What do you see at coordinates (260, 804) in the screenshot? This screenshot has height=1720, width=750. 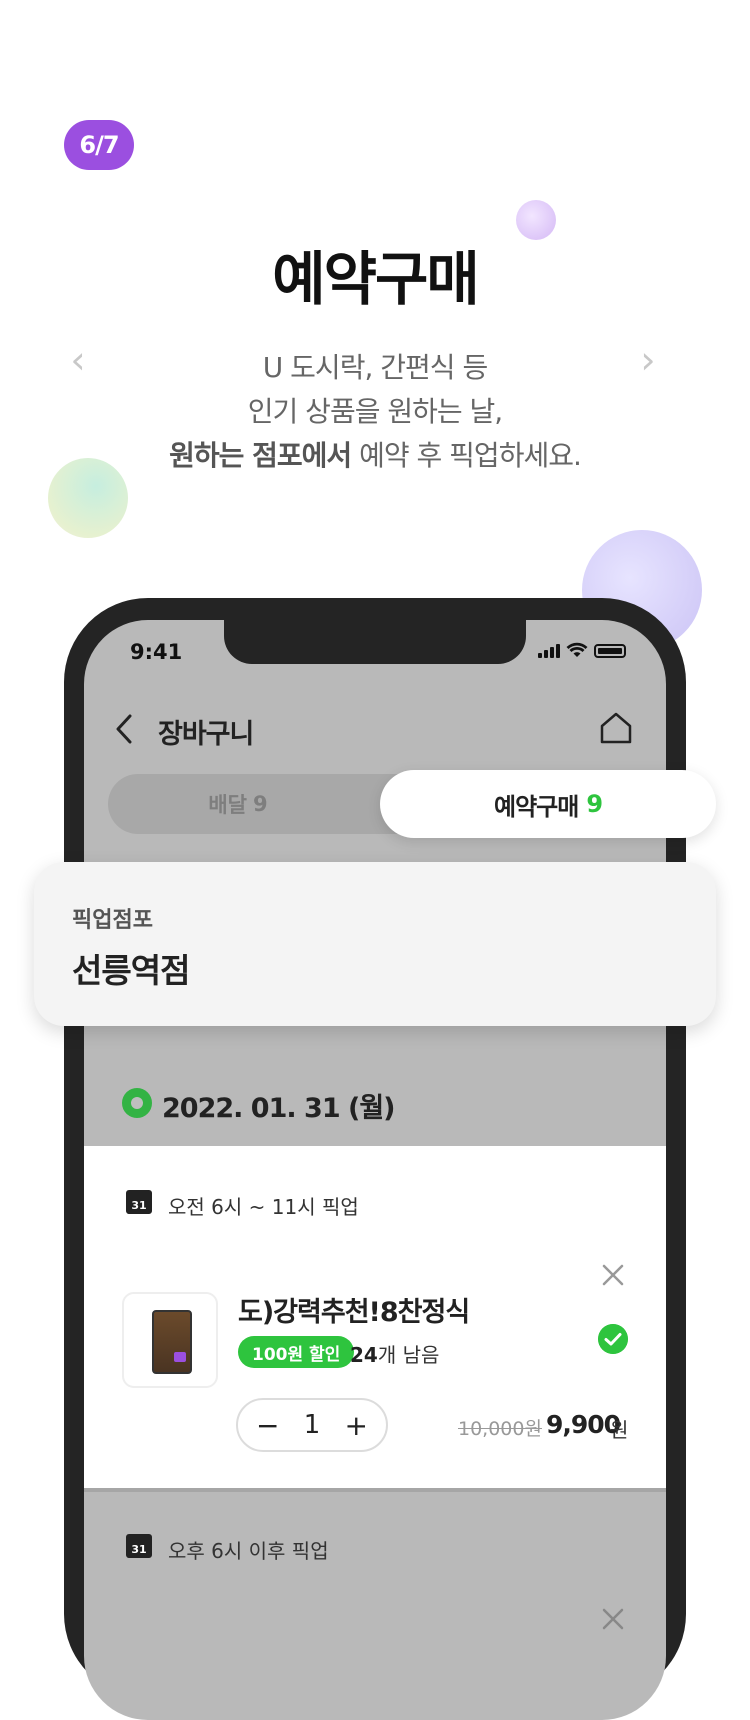 I see `tab-delivery-count: 9` at bounding box center [260, 804].